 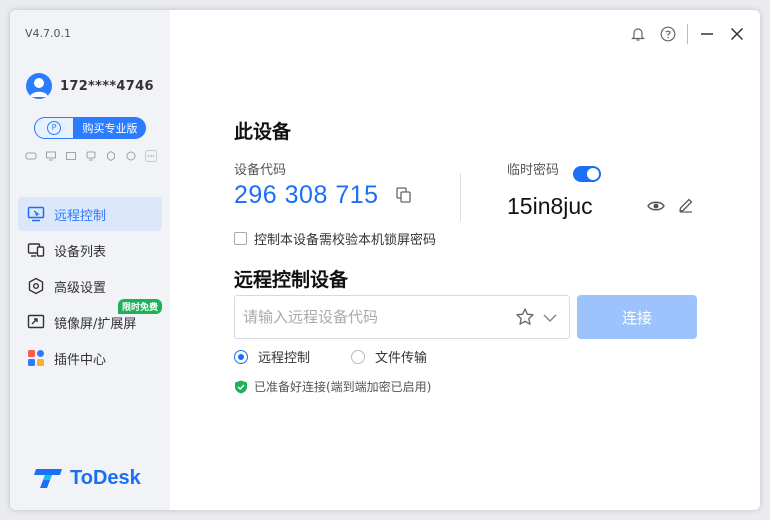 What do you see at coordinates (263, 132) in the screenshot?
I see `this-device-title: 此设备` at bounding box center [263, 132].